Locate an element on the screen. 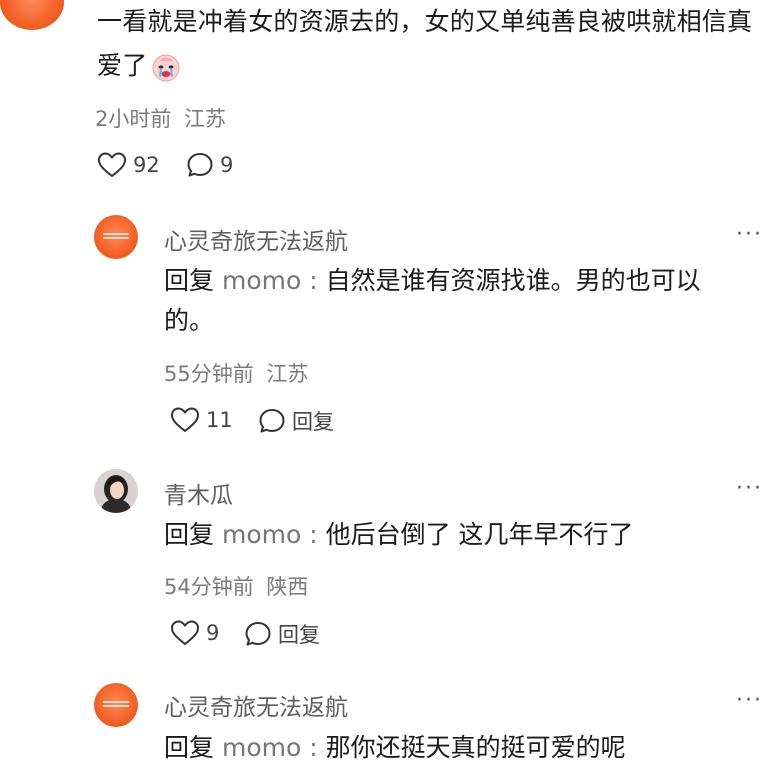 The image size is (778, 768). reply-button: 9 is located at coordinates (209, 165).